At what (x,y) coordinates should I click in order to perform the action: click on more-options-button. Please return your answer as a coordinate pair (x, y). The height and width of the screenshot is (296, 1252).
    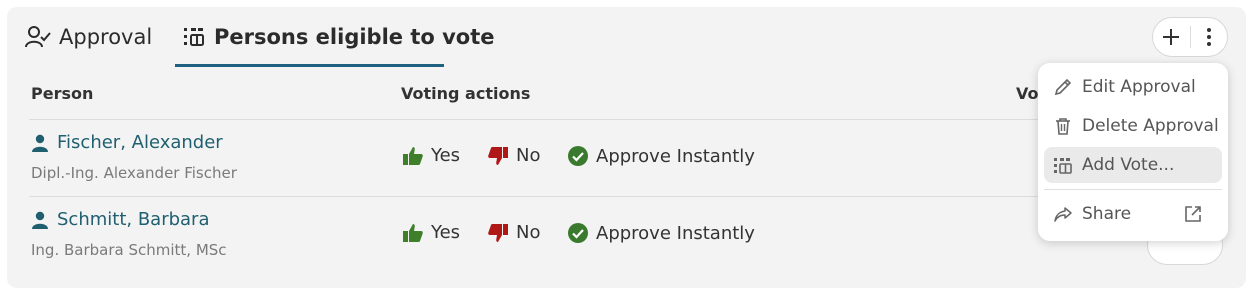
    Looking at the image, I should click on (1208, 37).